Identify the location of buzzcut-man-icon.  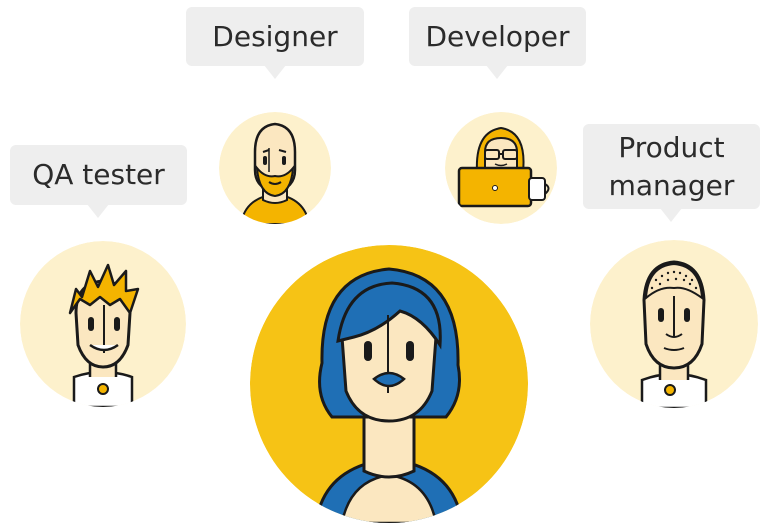
(674, 324).